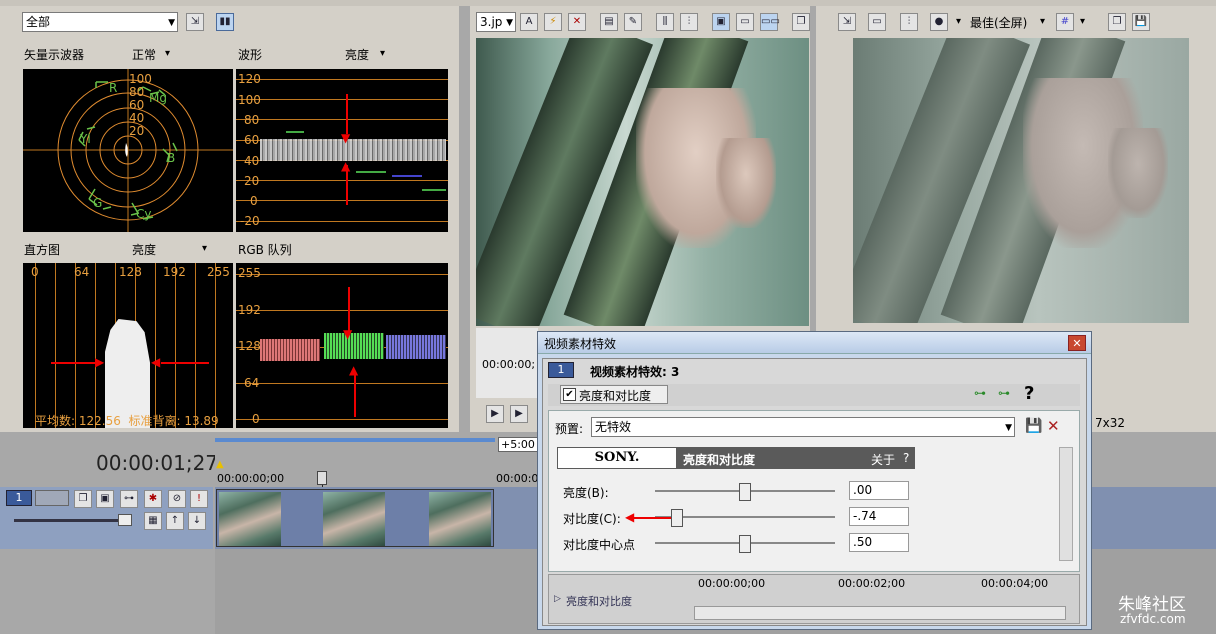  Describe the element at coordinates (225, 22) in the screenshot. I see `update-scopes-button: ▮▮` at that location.